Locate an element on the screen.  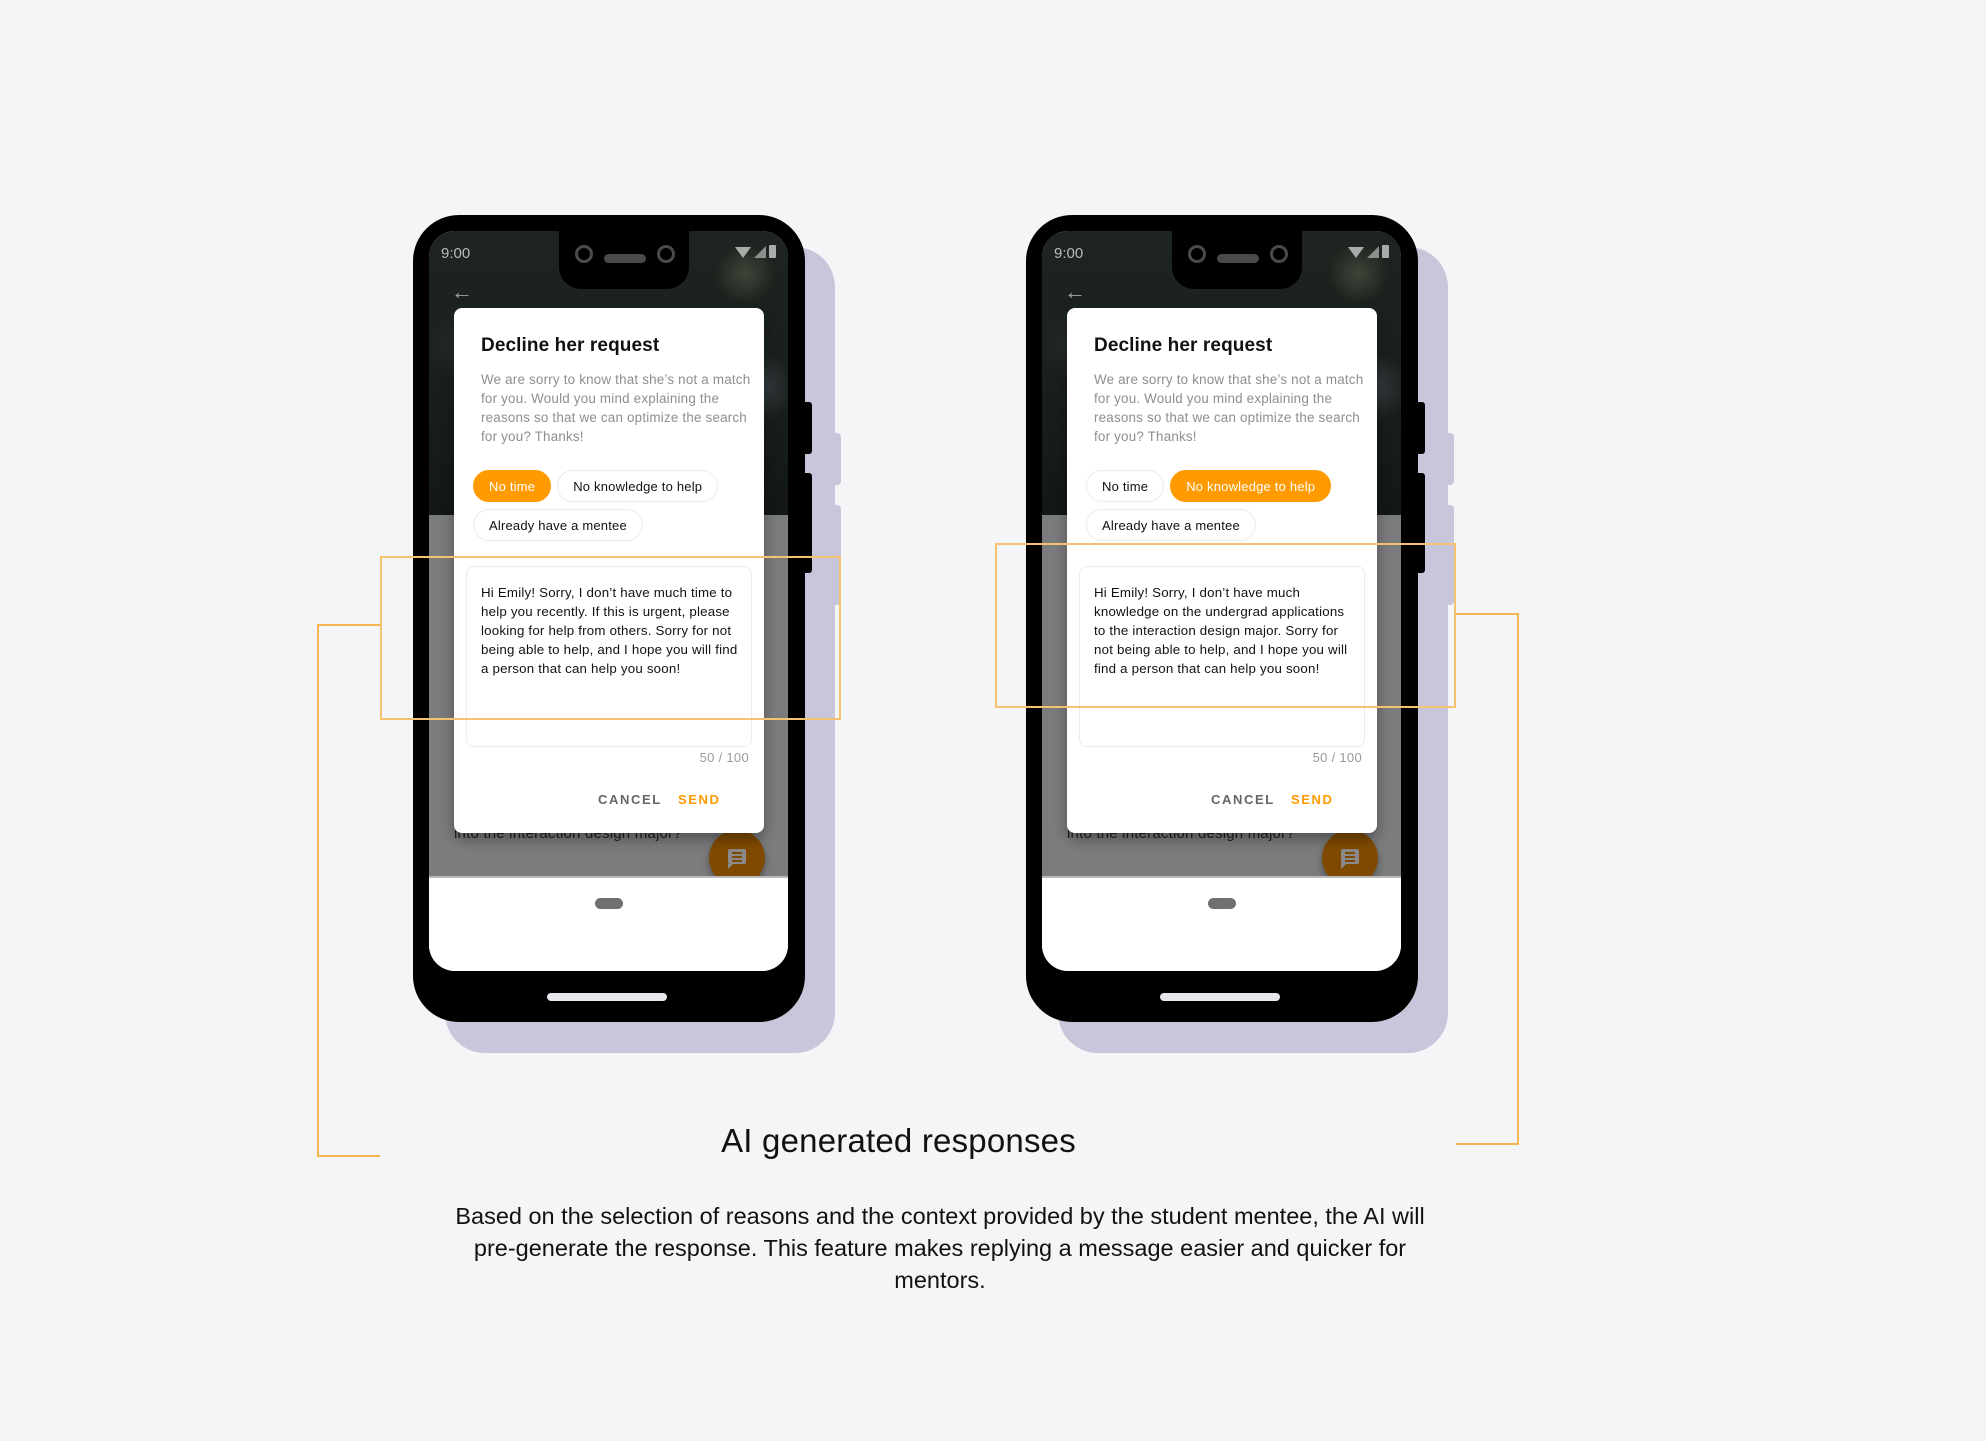
highlight-box-left is located at coordinates (610, 638).